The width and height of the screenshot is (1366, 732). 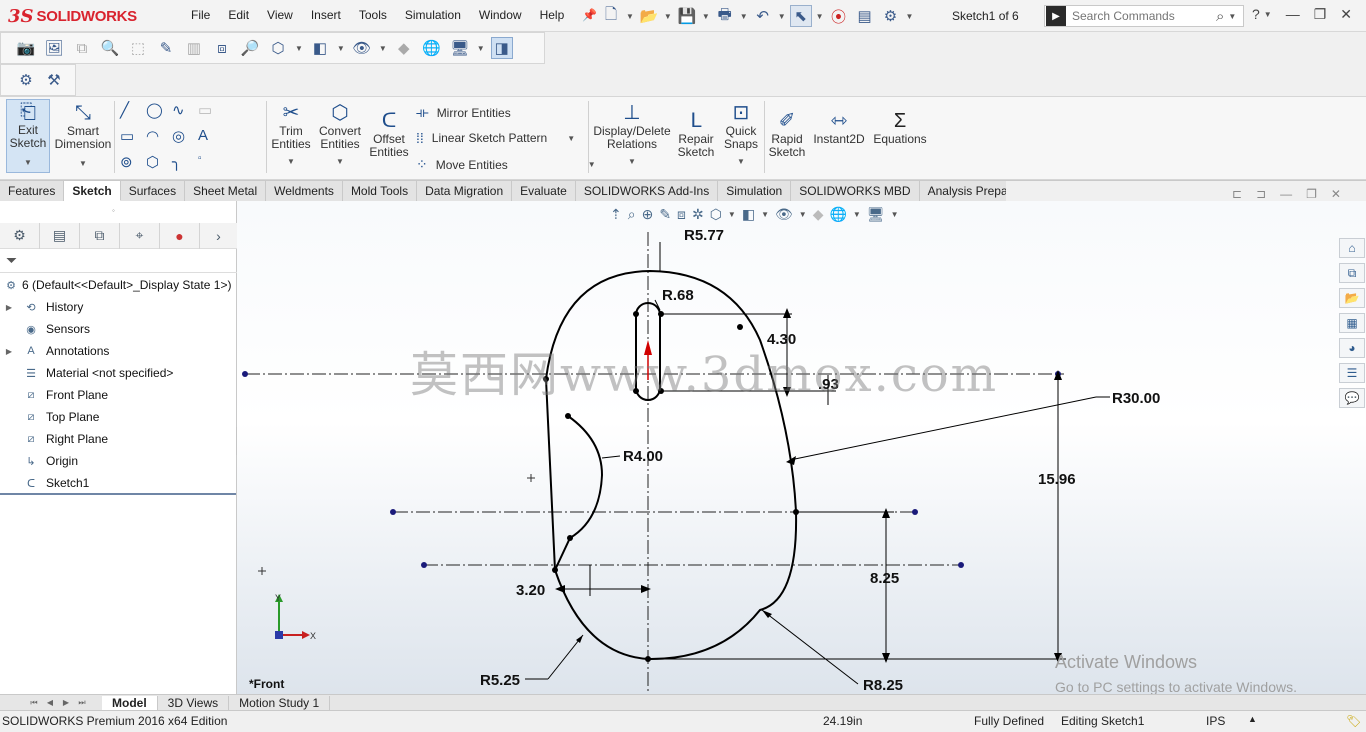 I want to click on pane-grip-icon: ◦, so click(x=113, y=210).